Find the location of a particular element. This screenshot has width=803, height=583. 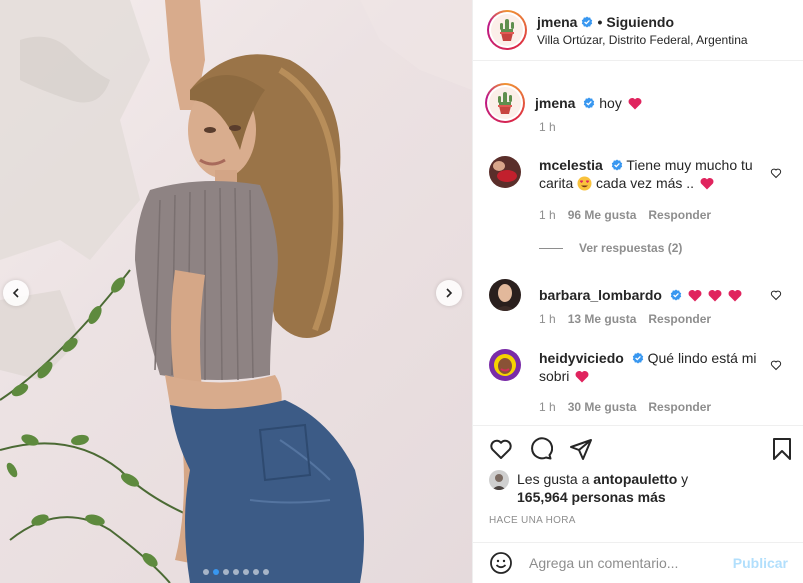

caption-row: jmena hoy is located at coordinates (637, 103).